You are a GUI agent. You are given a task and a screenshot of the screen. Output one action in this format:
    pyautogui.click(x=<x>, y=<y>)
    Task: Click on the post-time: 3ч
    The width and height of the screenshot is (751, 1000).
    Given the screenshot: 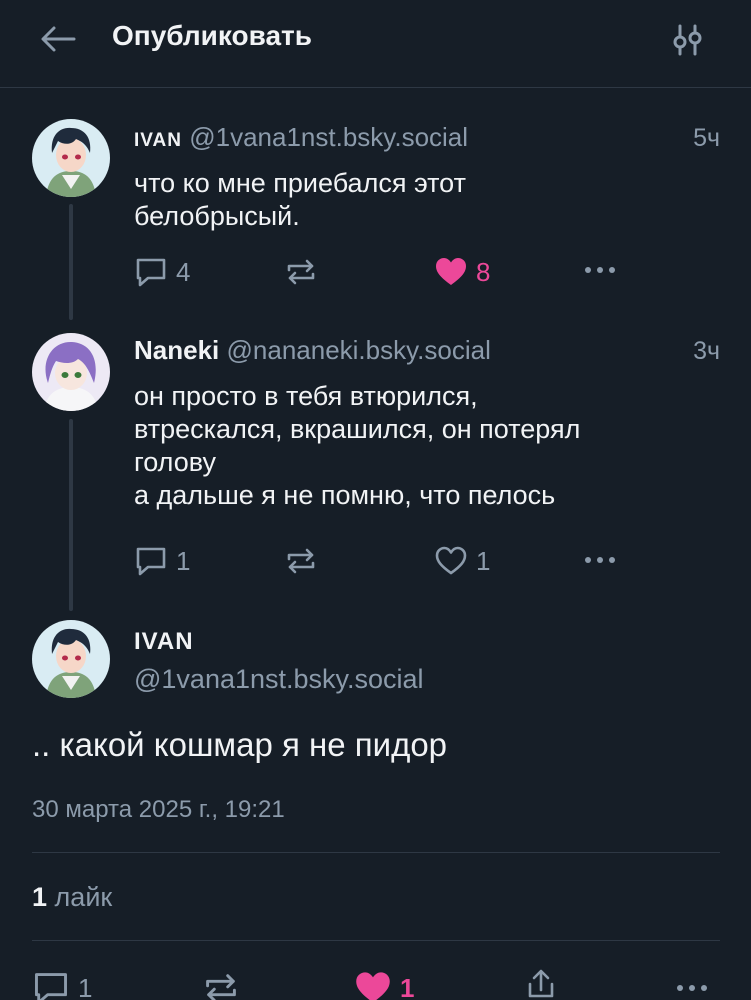 What is the action you would take?
    pyautogui.click(x=690, y=351)
    